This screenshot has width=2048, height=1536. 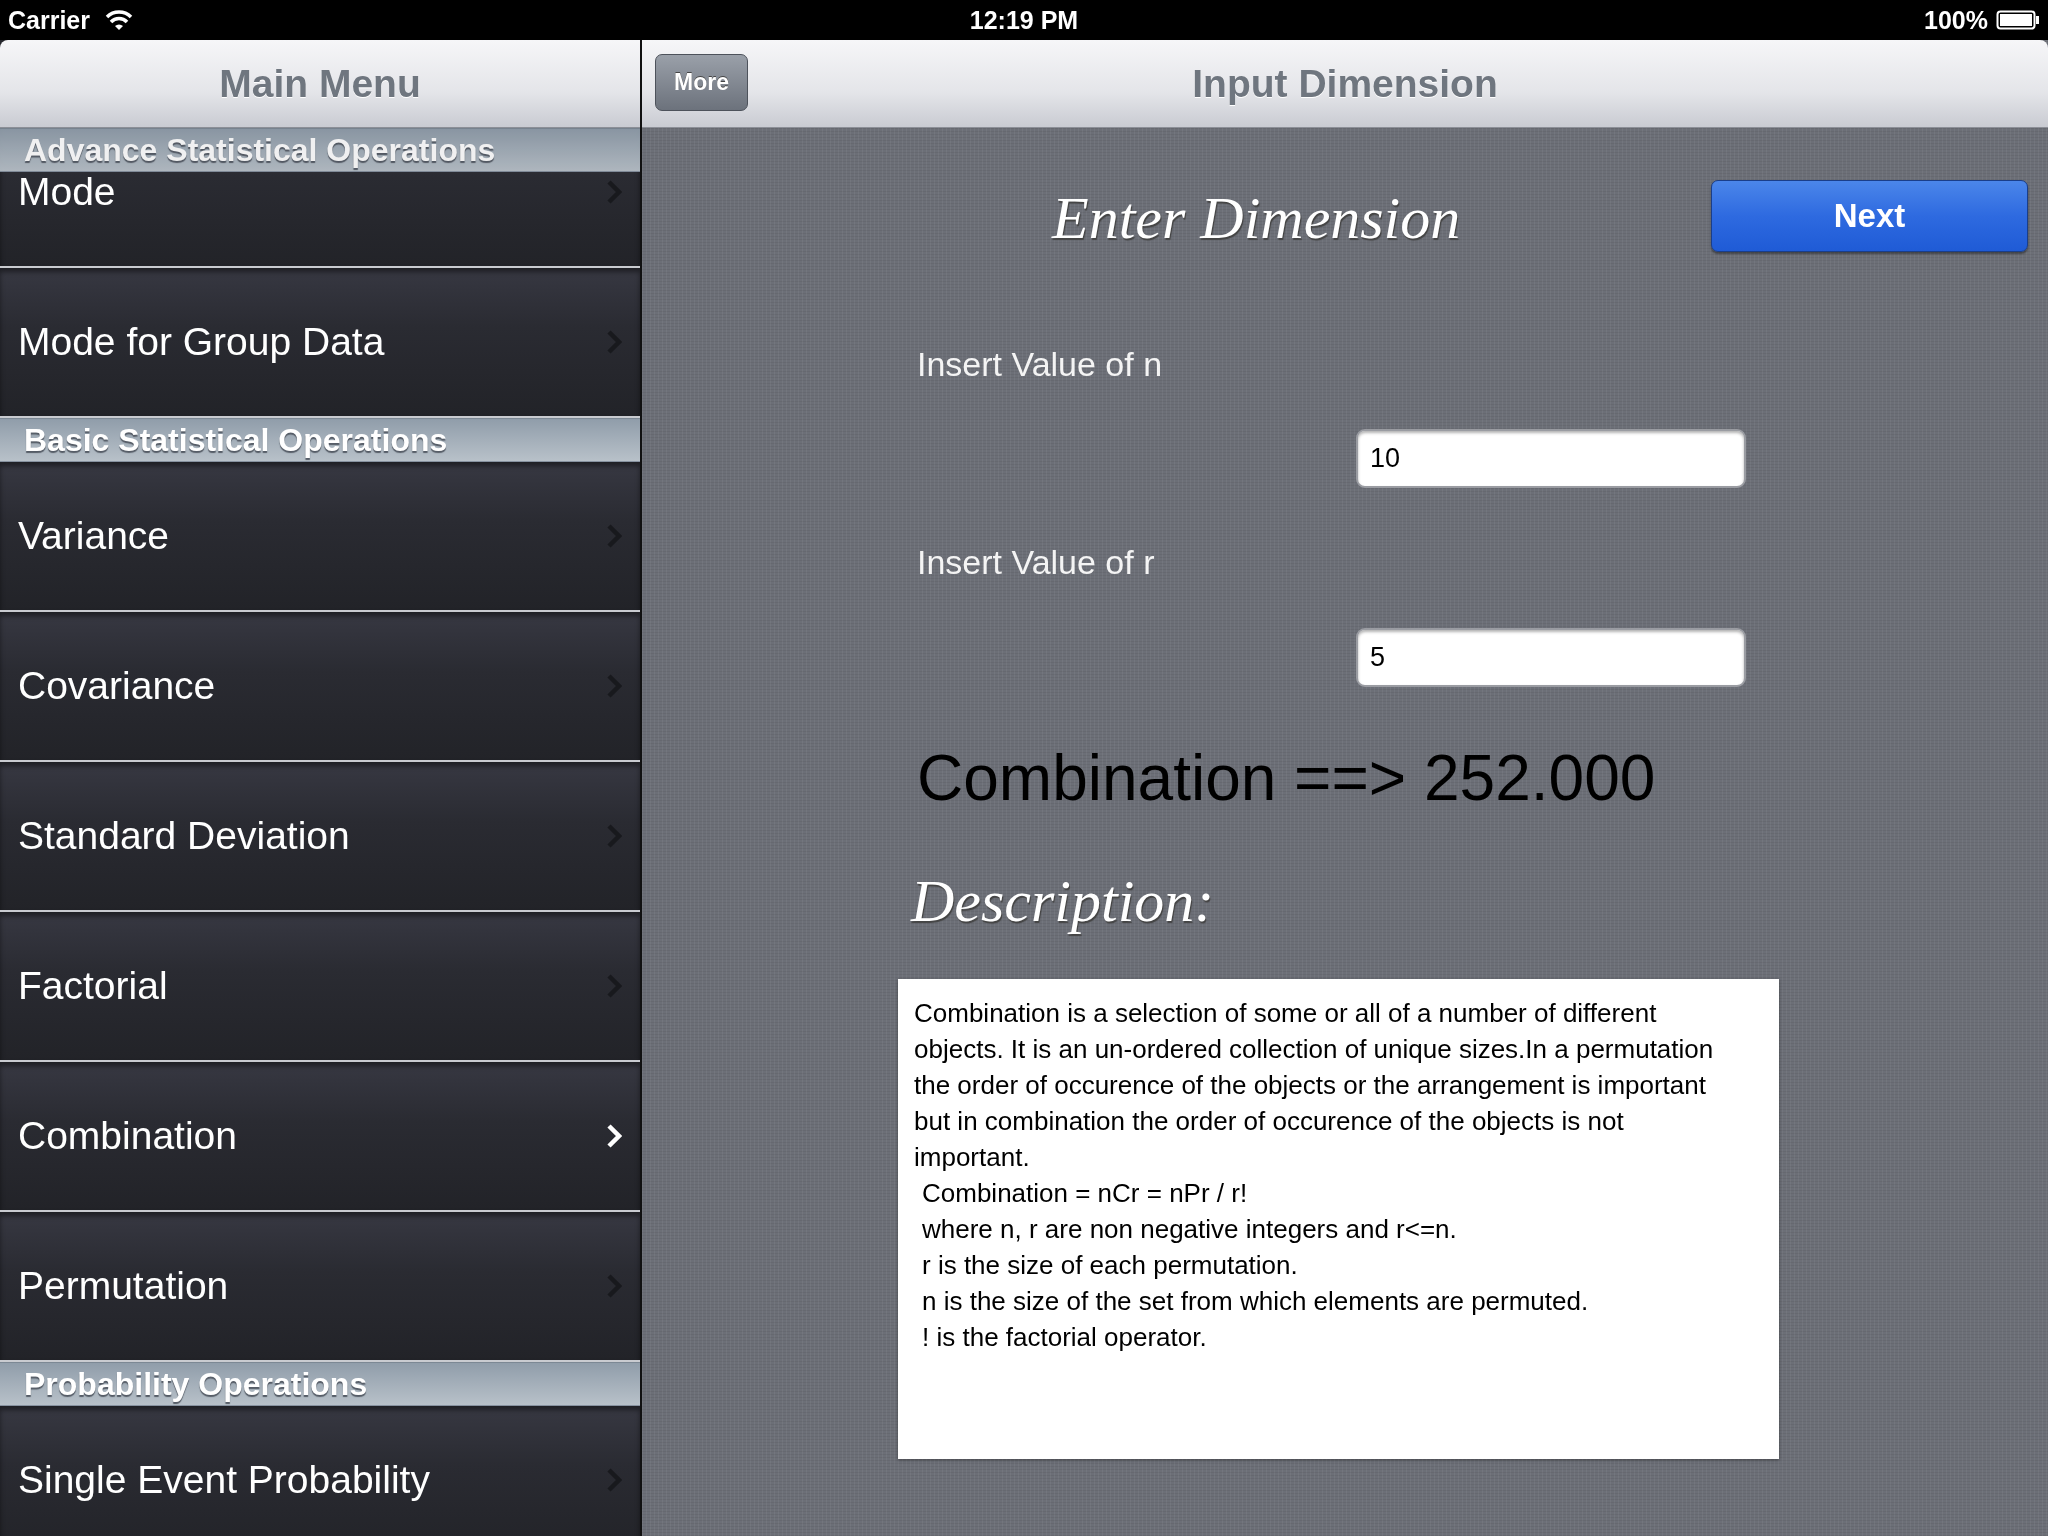 What do you see at coordinates (320, 343) in the screenshot?
I see `menu-item: Mode for Group Data` at bounding box center [320, 343].